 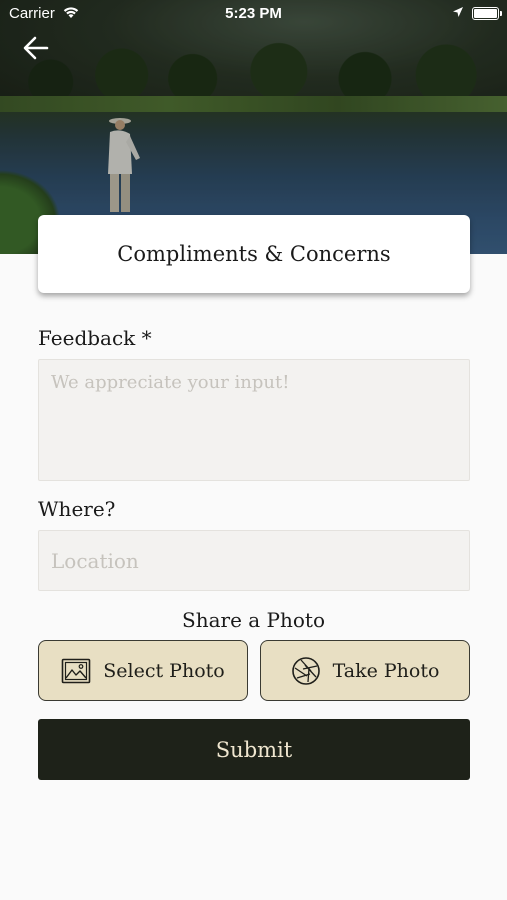 I want to click on where-label: Where?, so click(x=77, y=509).